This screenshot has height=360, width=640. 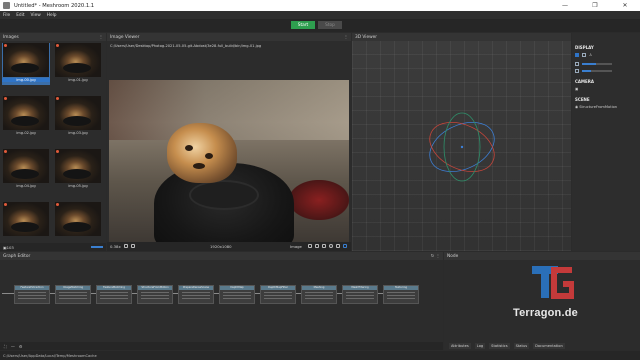 I want to click on minimize-button: —, so click(x=565, y=5).